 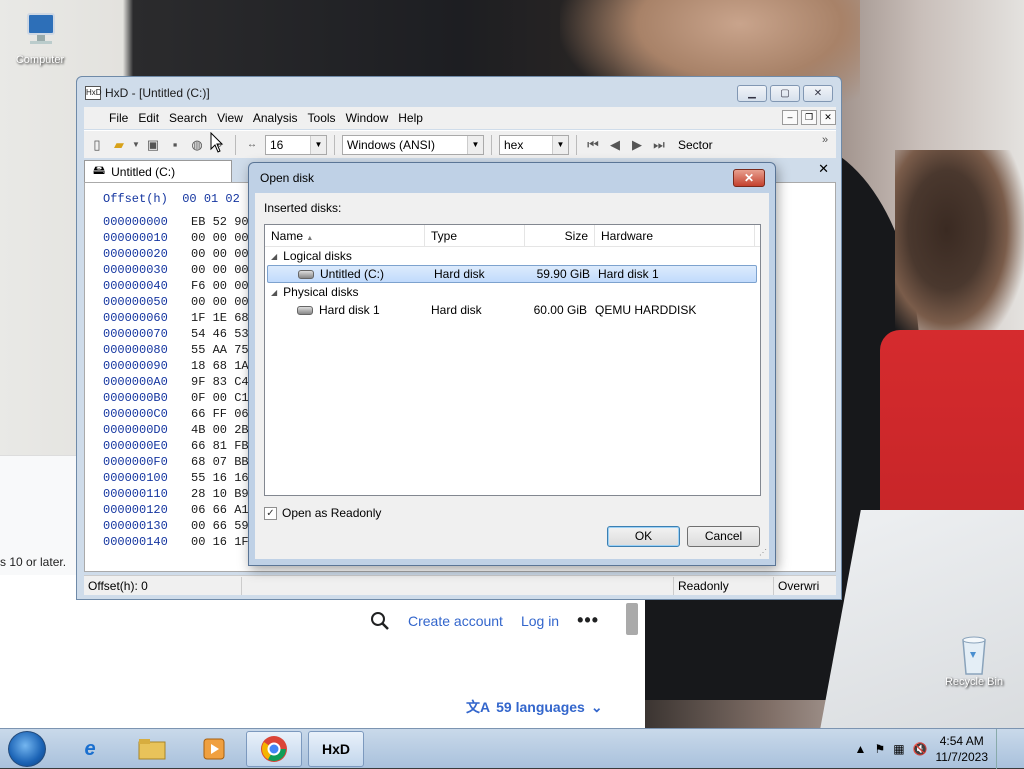 I want to click on hex-row-bytes: 06 66 A1, so click(x=220, y=510).